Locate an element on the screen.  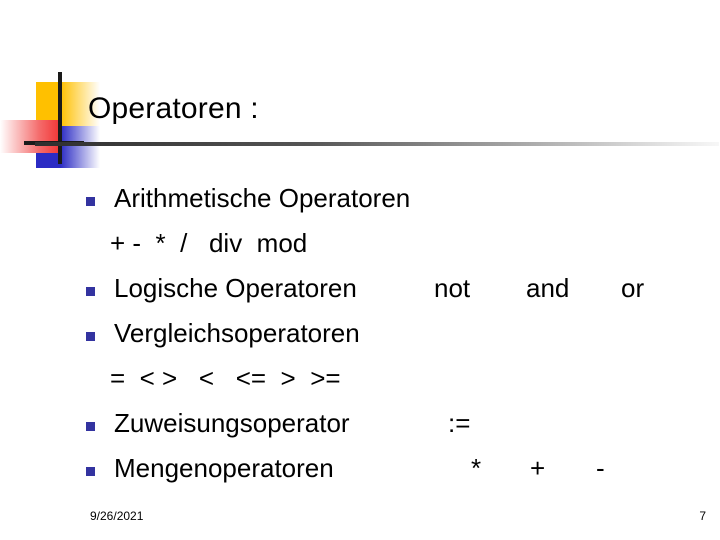
set-operator-union: + is located at coordinates (538, 468).